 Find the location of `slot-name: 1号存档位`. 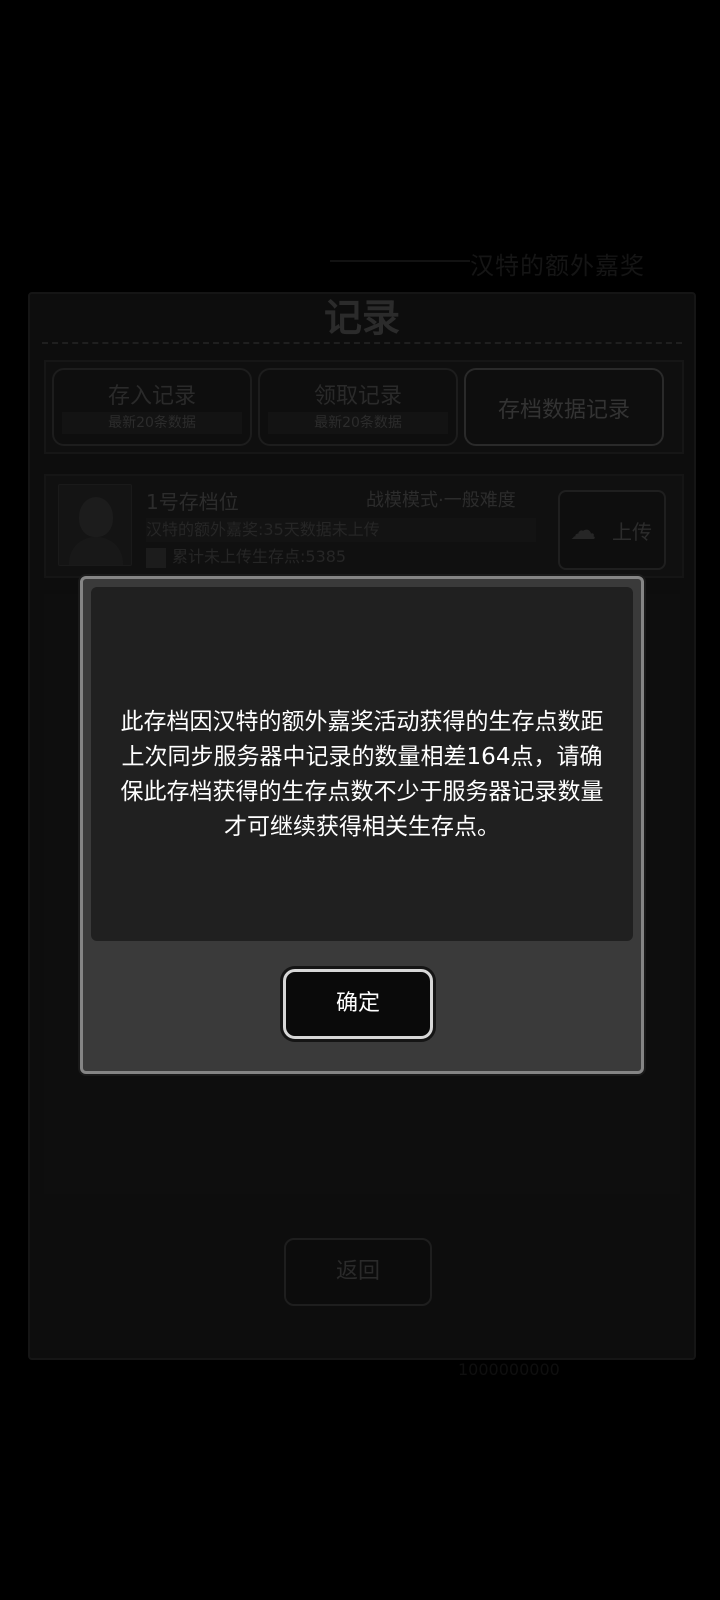

slot-name: 1号存档位 is located at coordinates (192, 502).